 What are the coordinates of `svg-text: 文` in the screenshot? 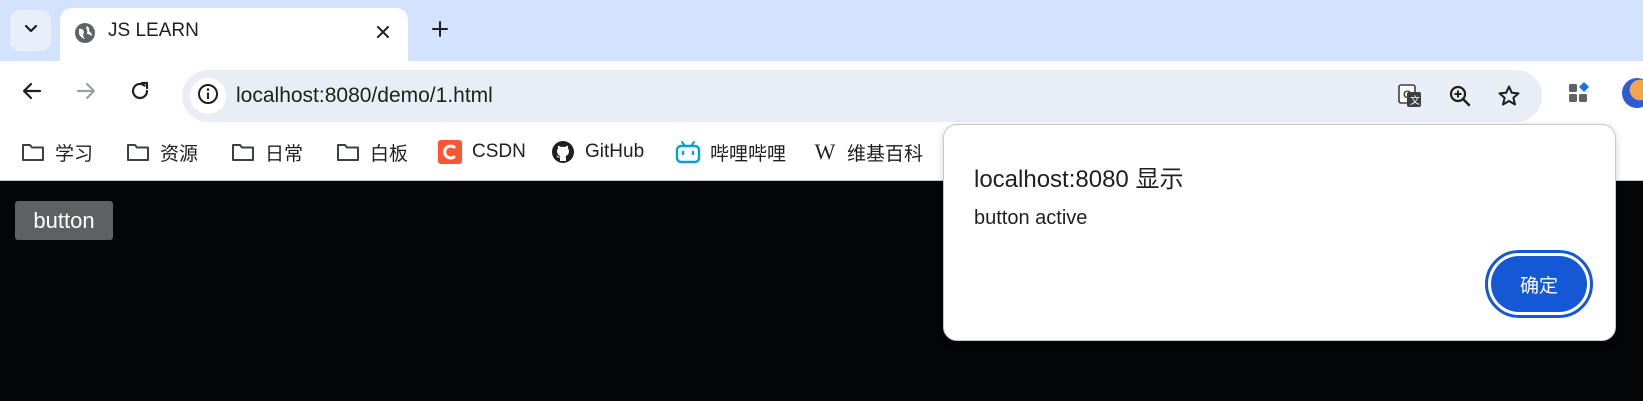 It's located at (1415, 100).